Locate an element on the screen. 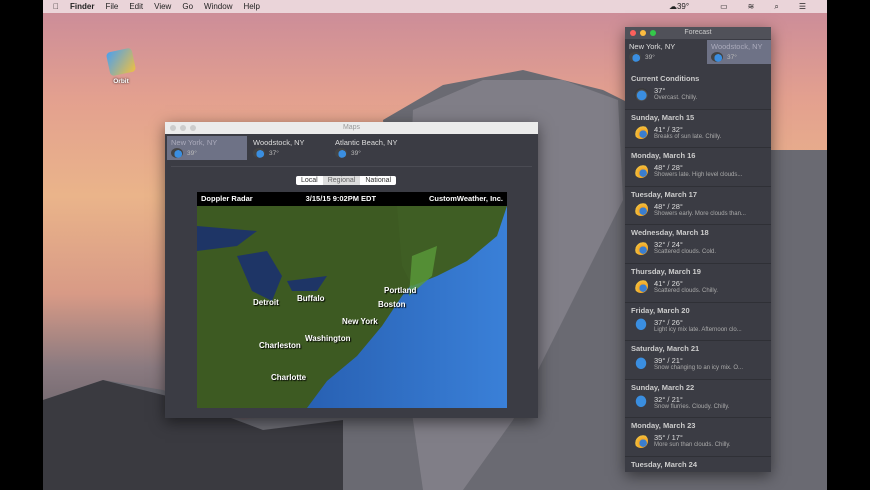  forecast-day: Tuesday, March 24 is located at coordinates (698, 464).